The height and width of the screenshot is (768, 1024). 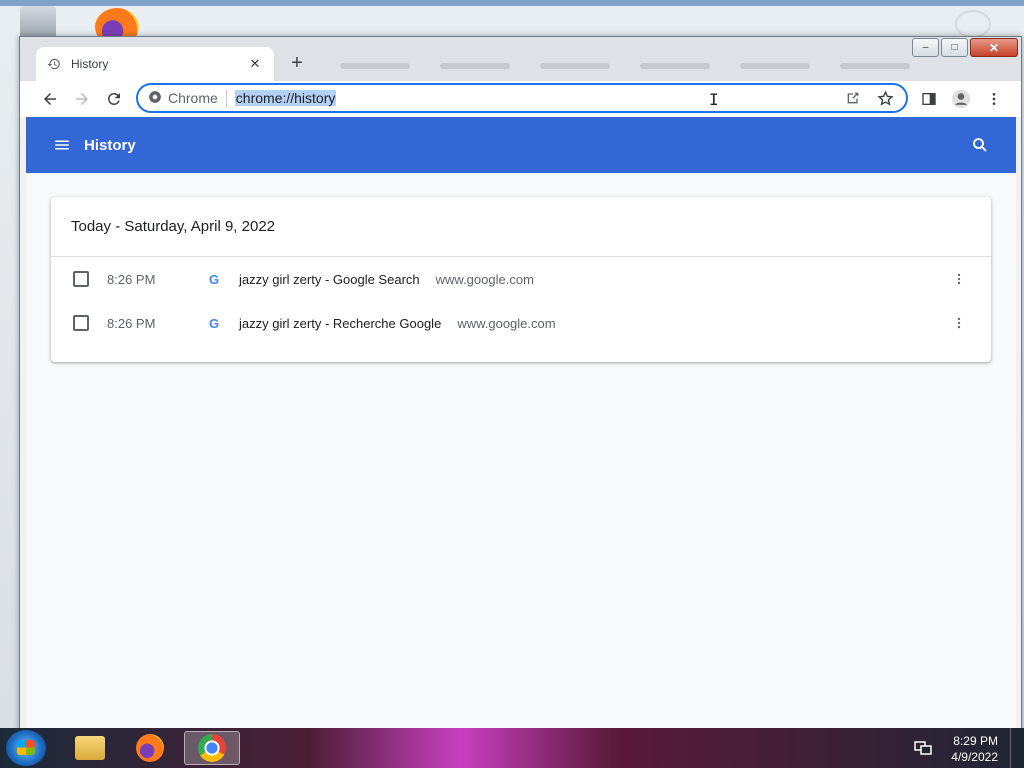 What do you see at coordinates (512, 3) in the screenshot?
I see `desktop-top-strip` at bounding box center [512, 3].